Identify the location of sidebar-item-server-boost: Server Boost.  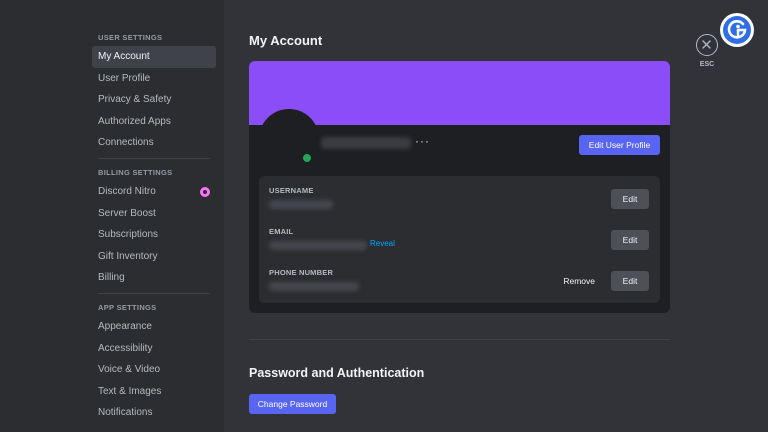
(154, 214).